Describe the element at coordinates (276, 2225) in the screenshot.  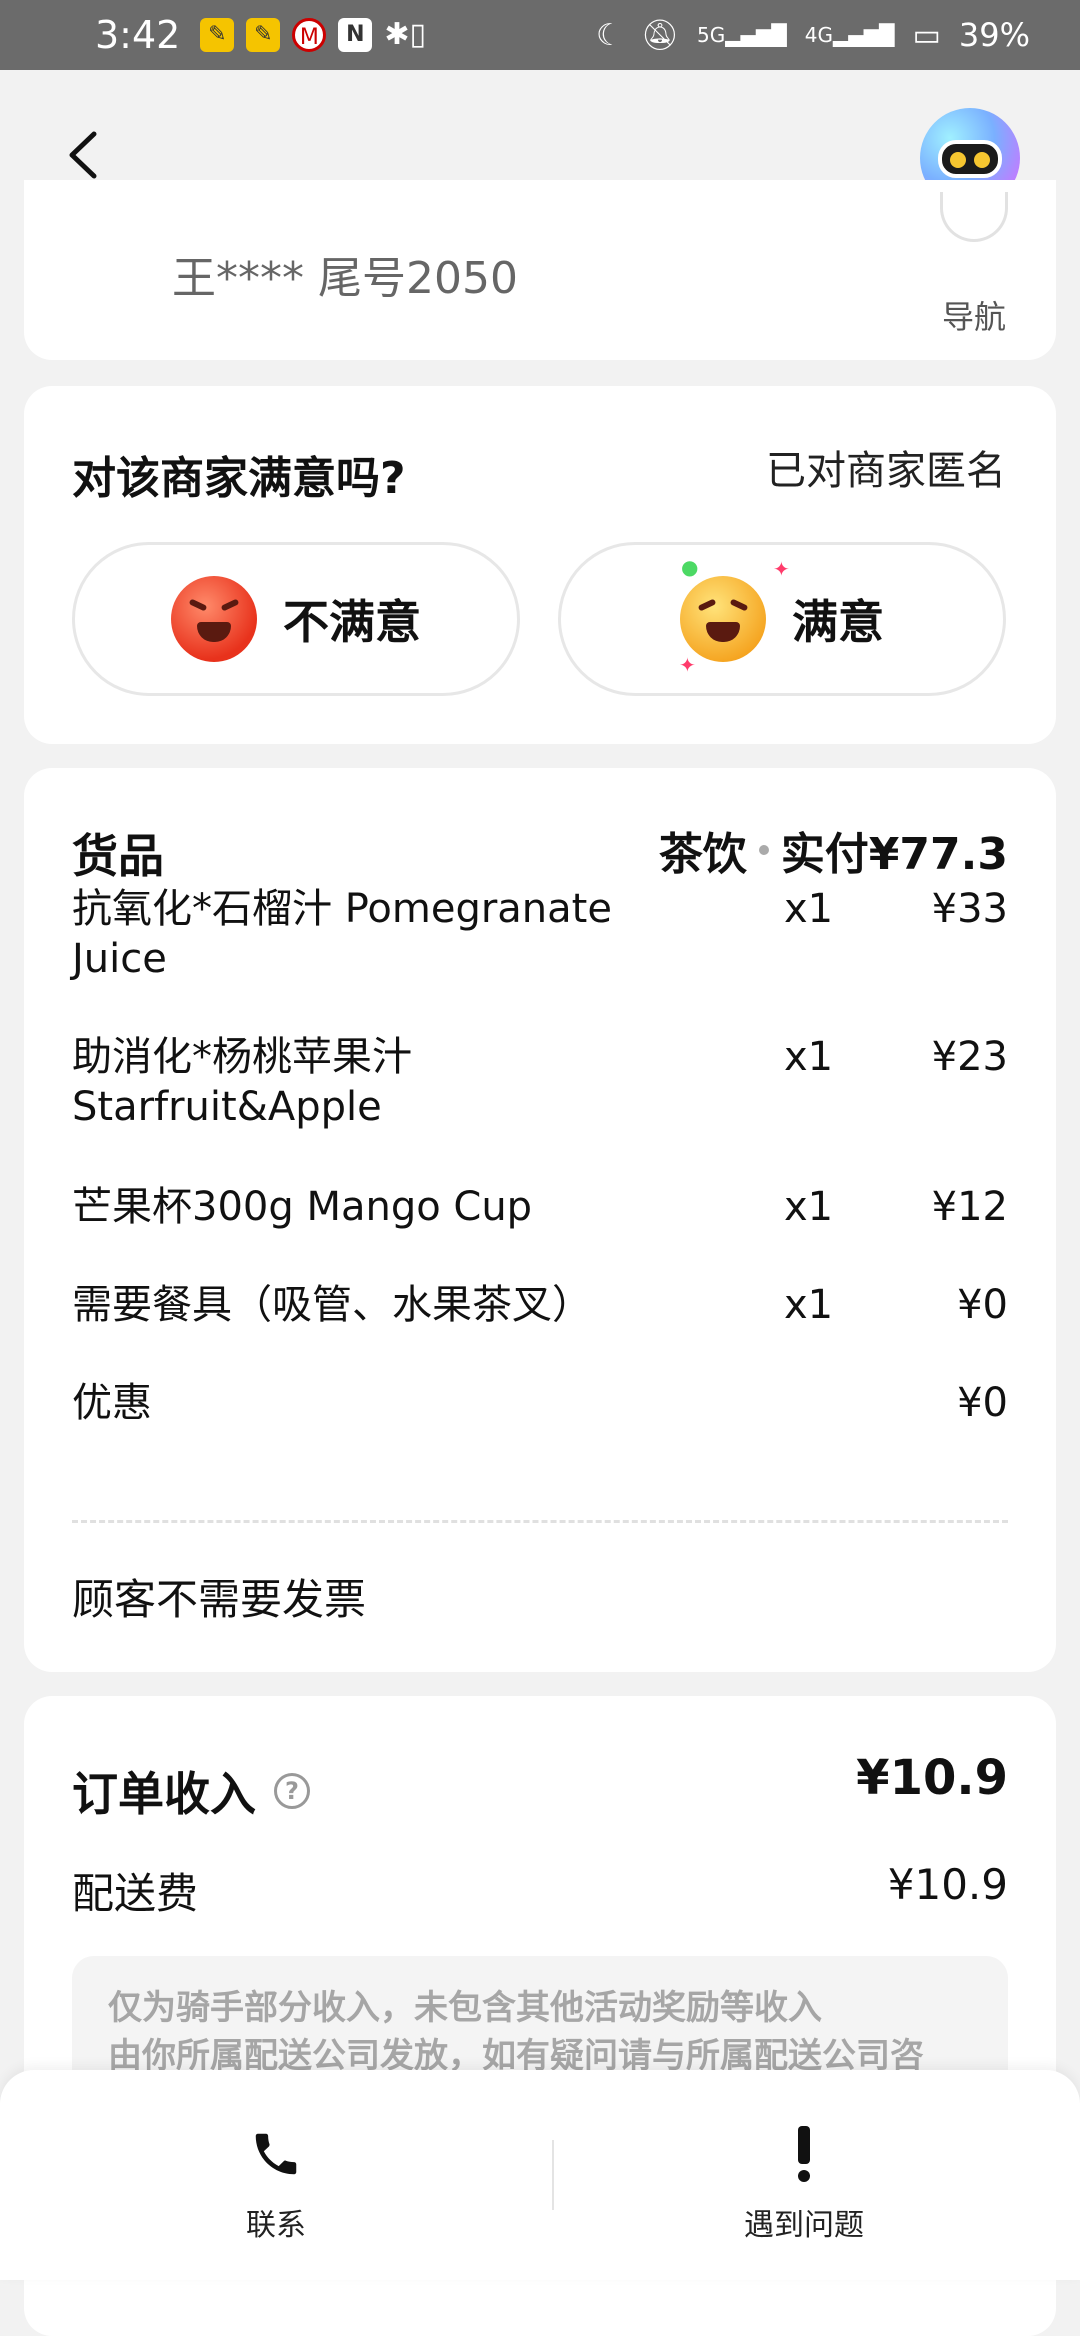
I see `contact-label: 联系` at that location.